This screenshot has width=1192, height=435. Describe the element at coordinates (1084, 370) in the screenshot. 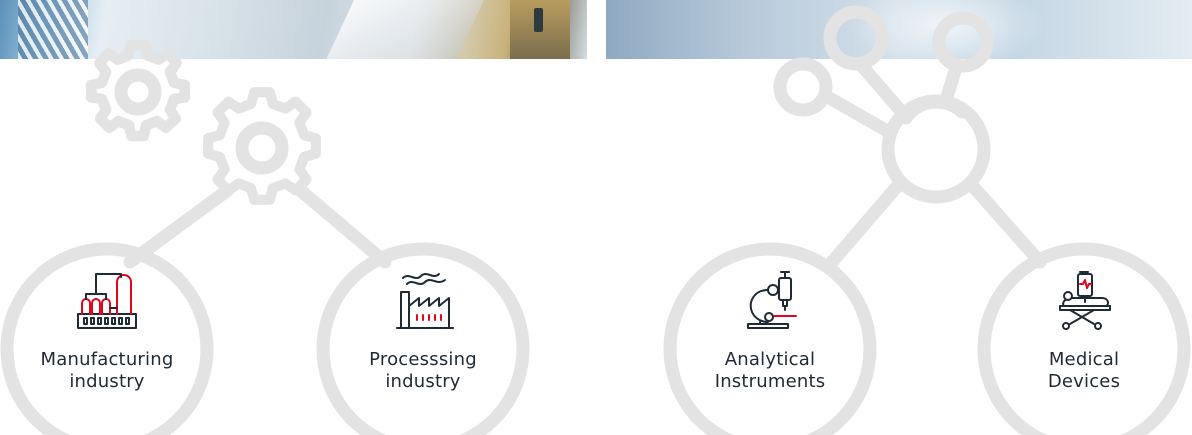

I see `category-label: Medical Devices` at that location.